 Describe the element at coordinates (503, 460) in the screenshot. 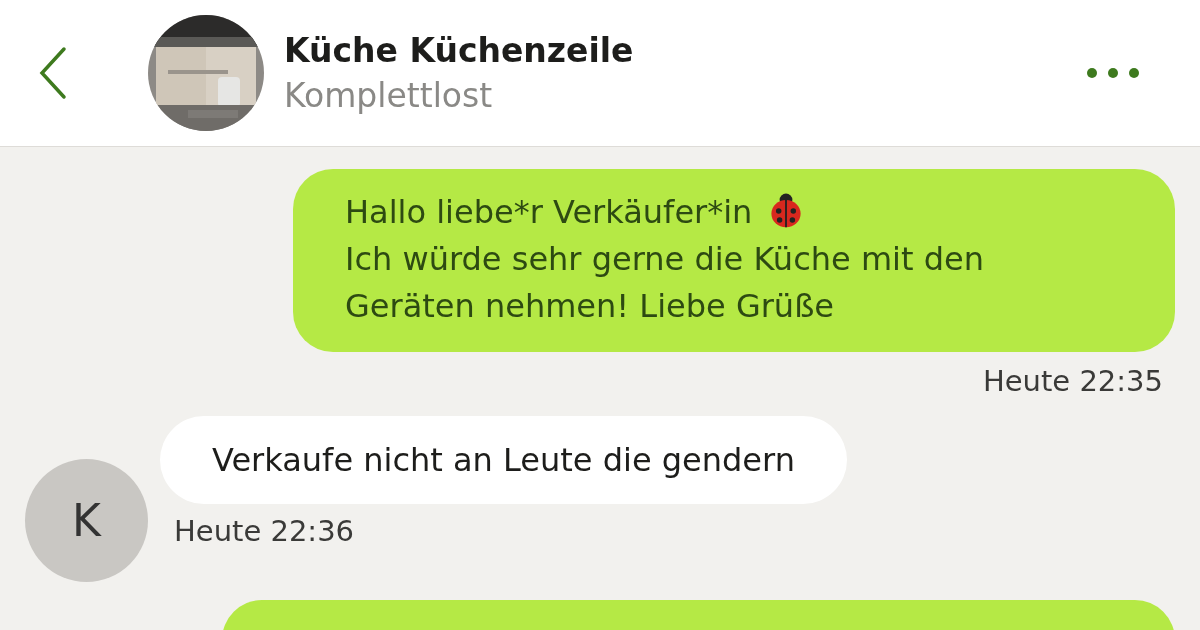

I see `message-bubble: Verkaufe nicht an Leute die gendern` at that location.